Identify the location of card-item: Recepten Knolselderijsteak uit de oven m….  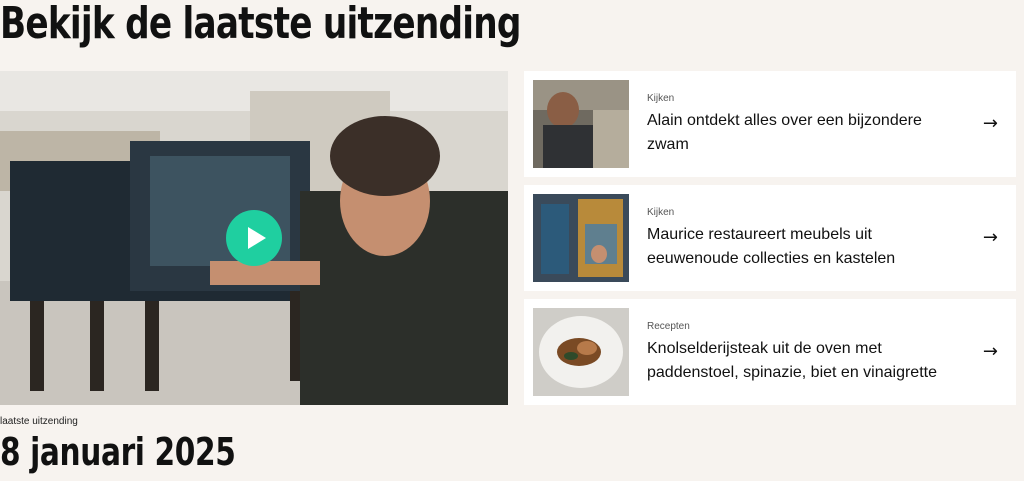
(770, 352).